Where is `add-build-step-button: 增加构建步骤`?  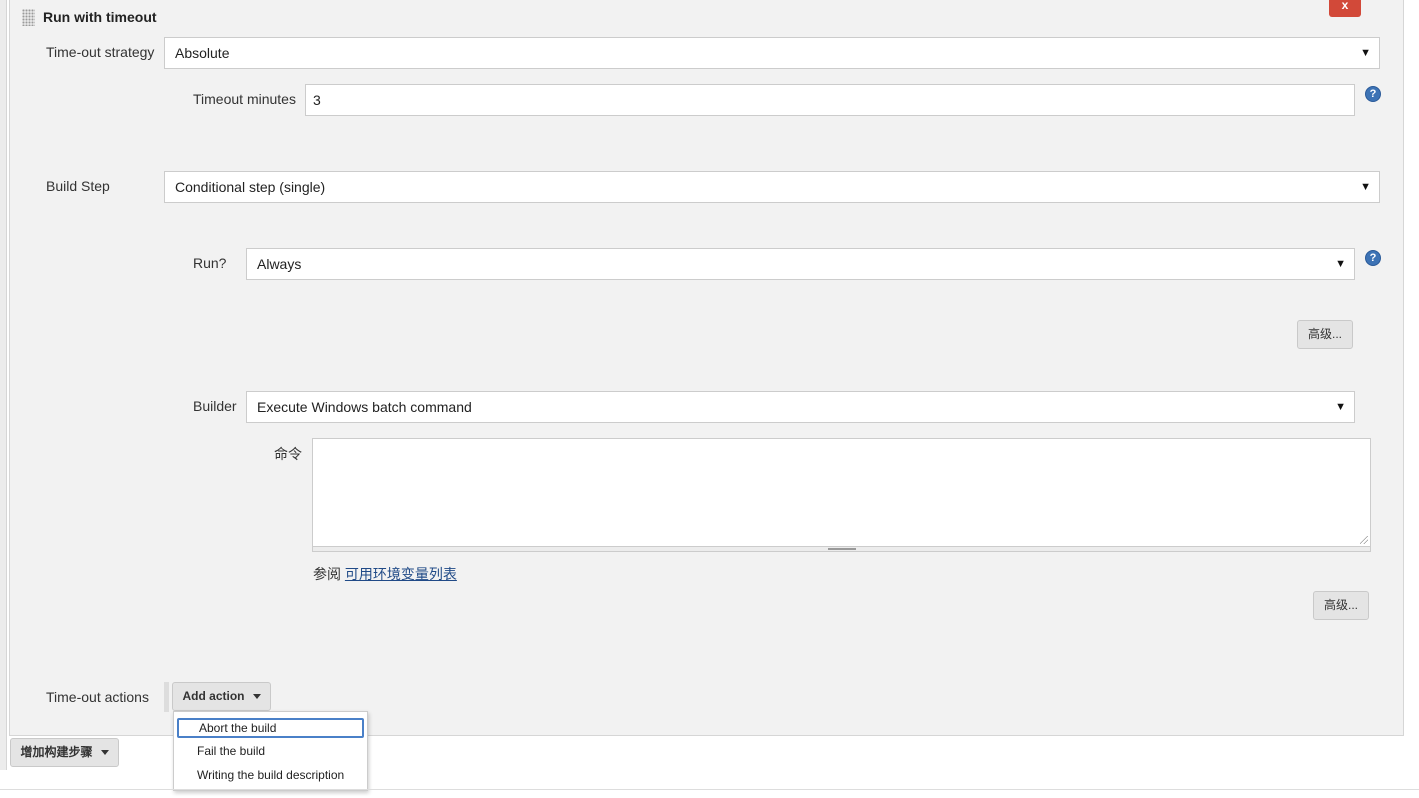 add-build-step-button: 增加构建步骤 is located at coordinates (64, 752).